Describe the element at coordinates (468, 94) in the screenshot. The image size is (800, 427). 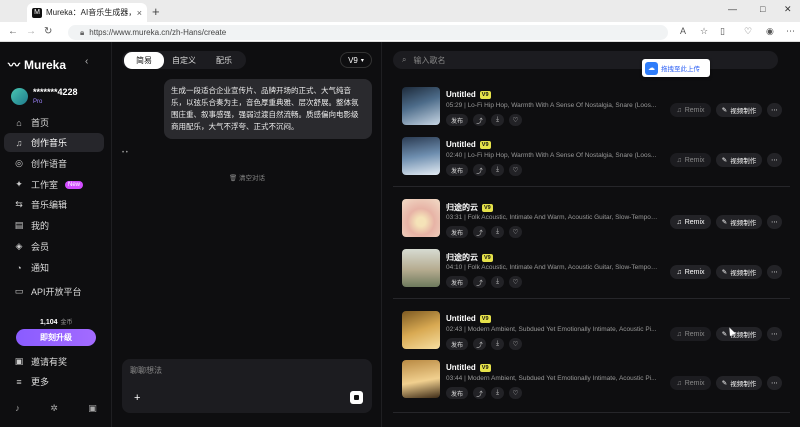
I see `song-title-row: Untitled V9` at that location.